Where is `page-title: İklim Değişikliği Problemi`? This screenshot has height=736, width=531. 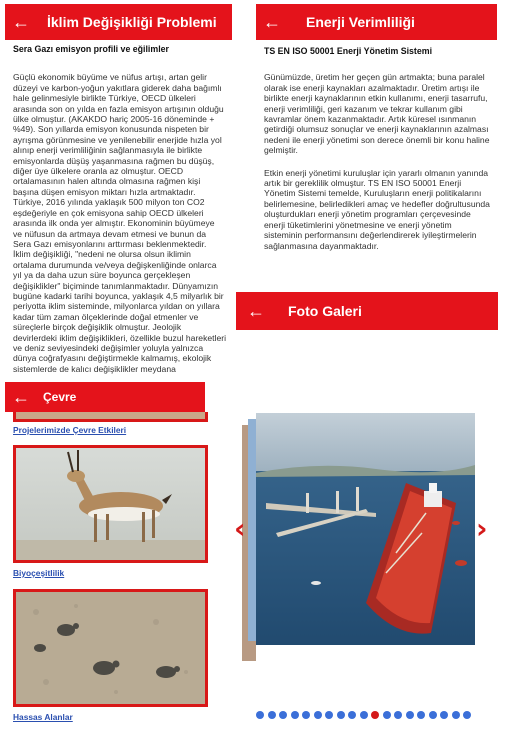
page-title: İklim Değişikliği Problemi is located at coordinates (132, 22).